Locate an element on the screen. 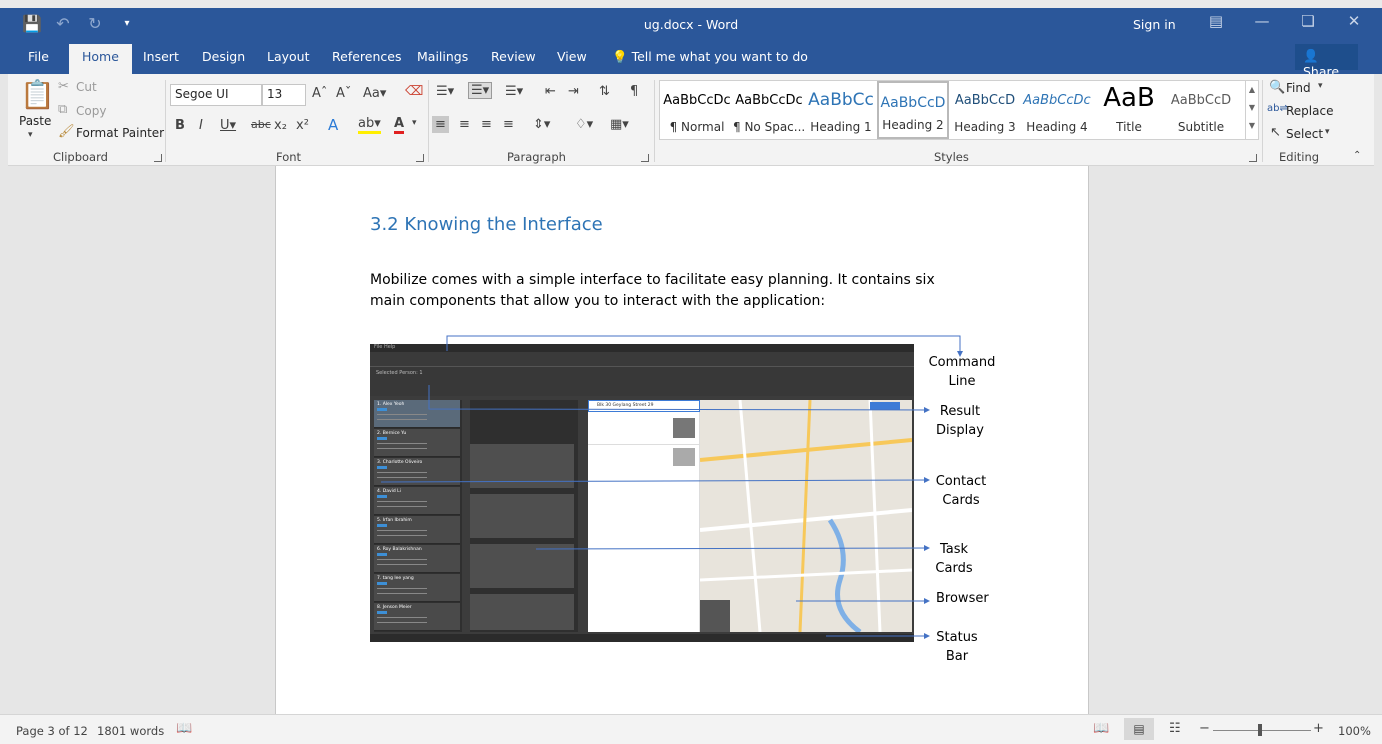 This screenshot has height=744, width=1382. sign-in-link: Sign in is located at coordinates (1154, 24).